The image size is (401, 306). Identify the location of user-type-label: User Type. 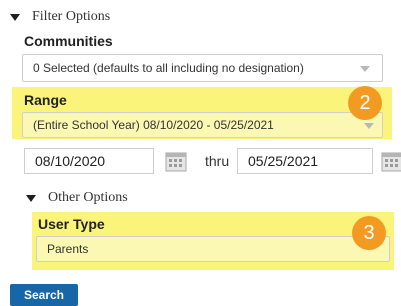
(71, 224).